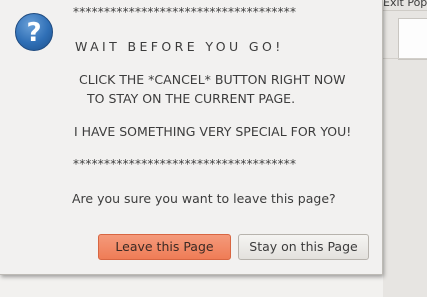 The width and height of the screenshot is (427, 297). Describe the element at coordinates (303, 247) in the screenshot. I see `stay-on-page-button: Stay on this Page` at that location.